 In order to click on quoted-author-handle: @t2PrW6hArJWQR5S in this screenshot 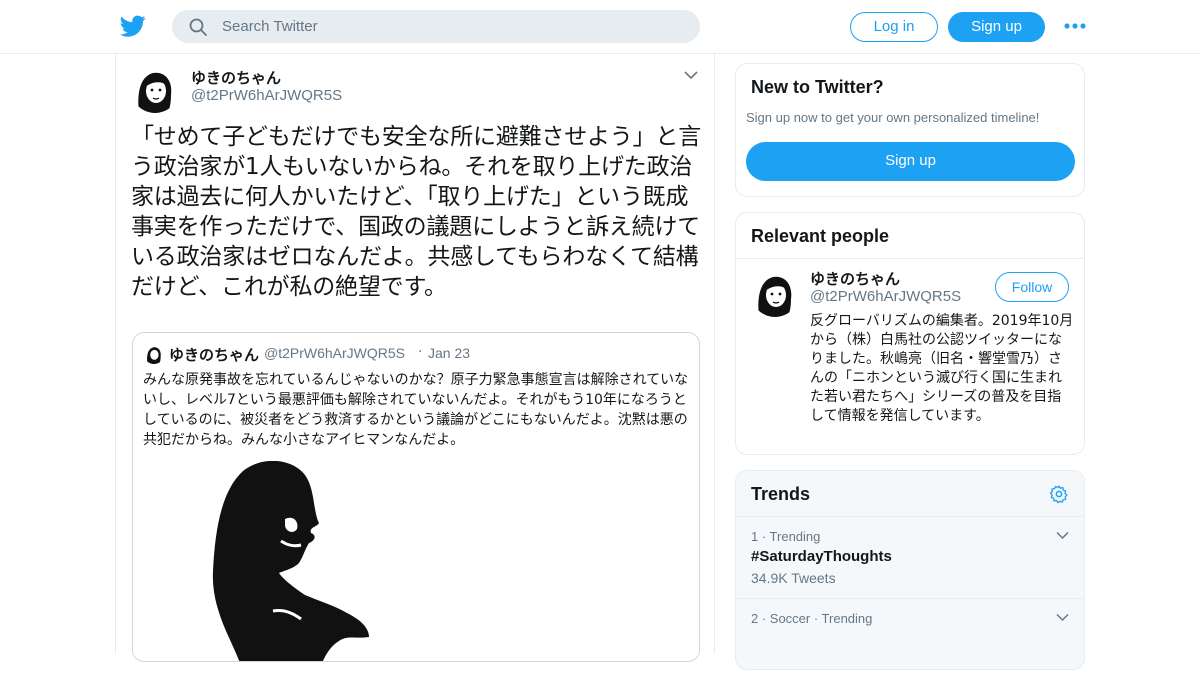, I will do `click(335, 353)`.